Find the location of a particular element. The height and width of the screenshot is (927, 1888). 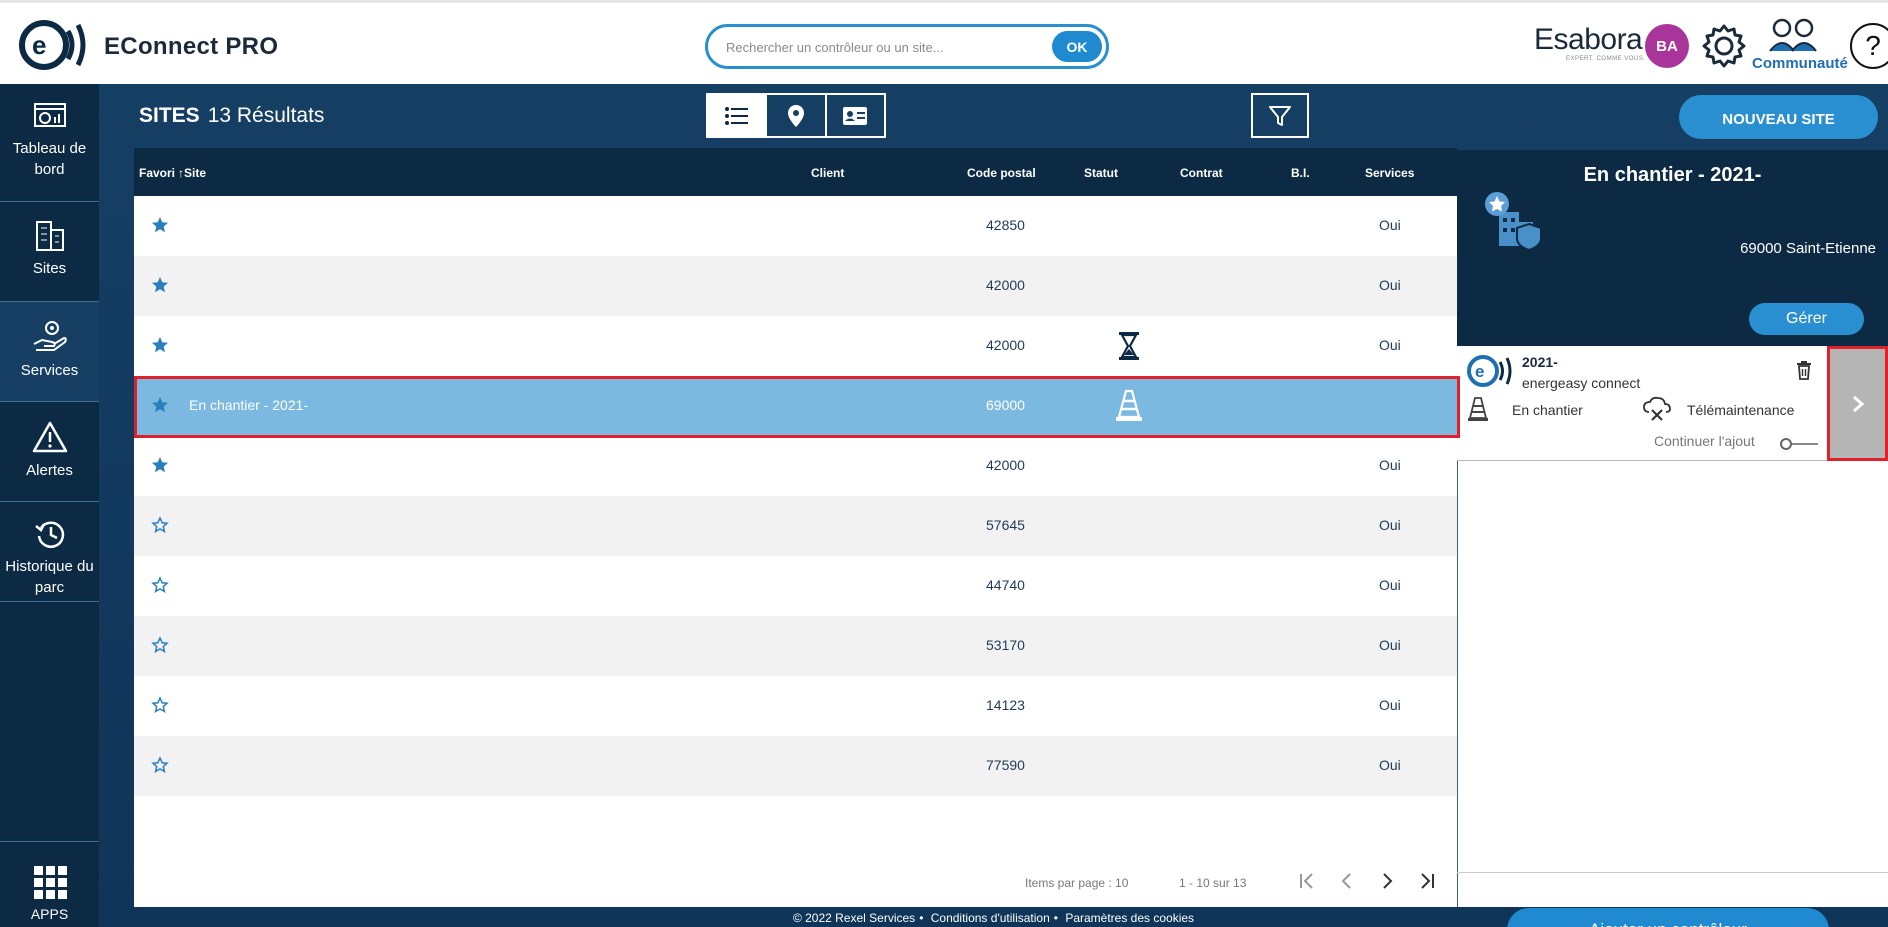

result-count: 13 Résultats is located at coordinates (266, 115).